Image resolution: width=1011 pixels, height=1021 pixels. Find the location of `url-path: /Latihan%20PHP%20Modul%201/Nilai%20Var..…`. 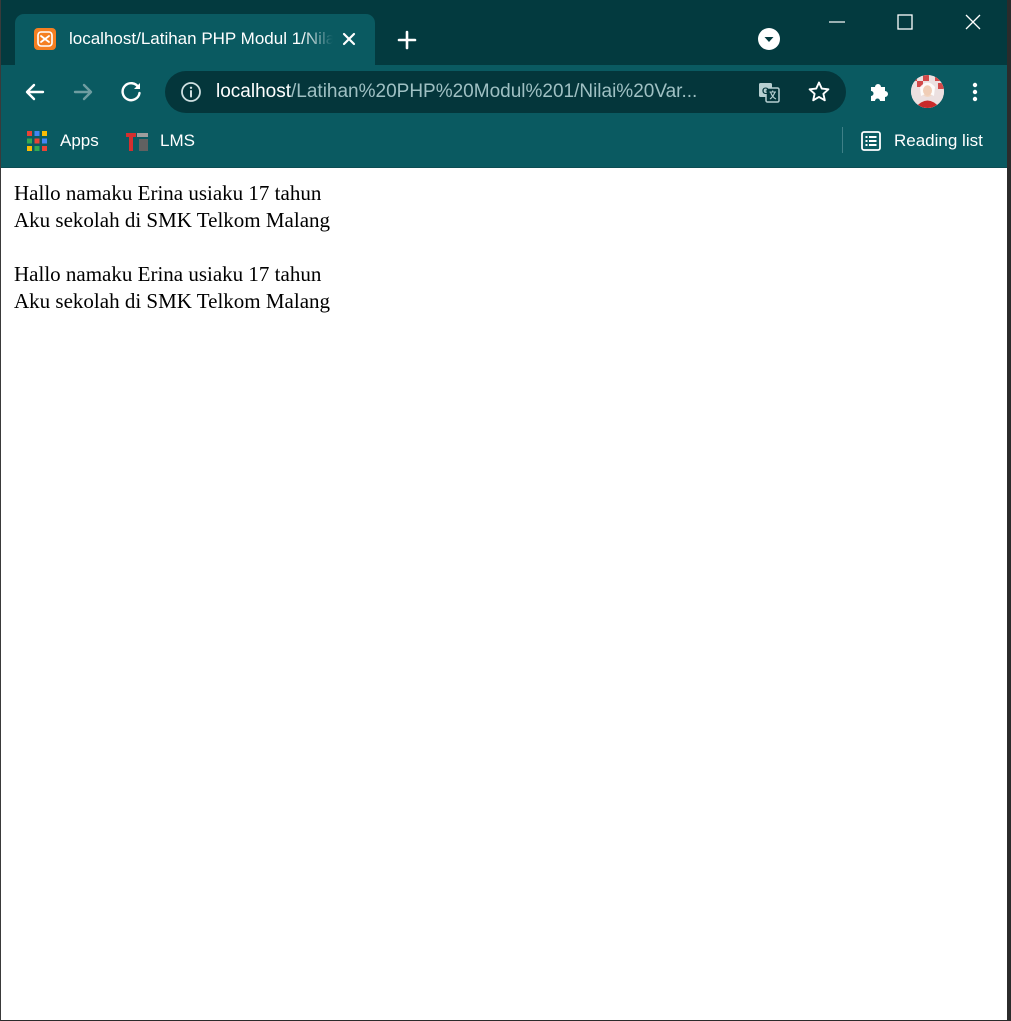

url-path: /Latihan%20PHP%20Modul%201/Nilai%20Var..… is located at coordinates (494, 91).